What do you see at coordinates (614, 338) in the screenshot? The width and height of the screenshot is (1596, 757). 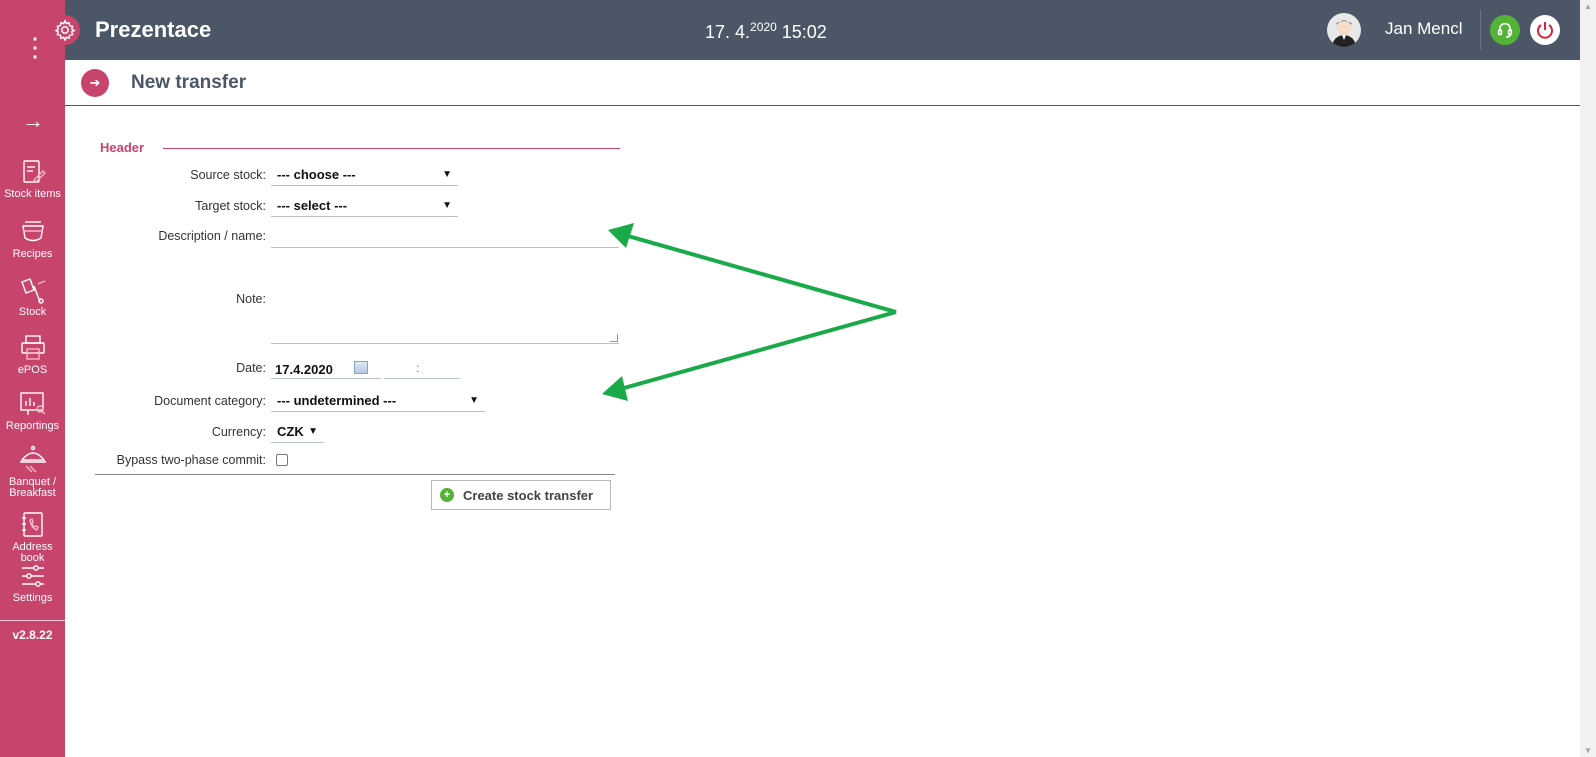 I see `resize-handle-icon` at bounding box center [614, 338].